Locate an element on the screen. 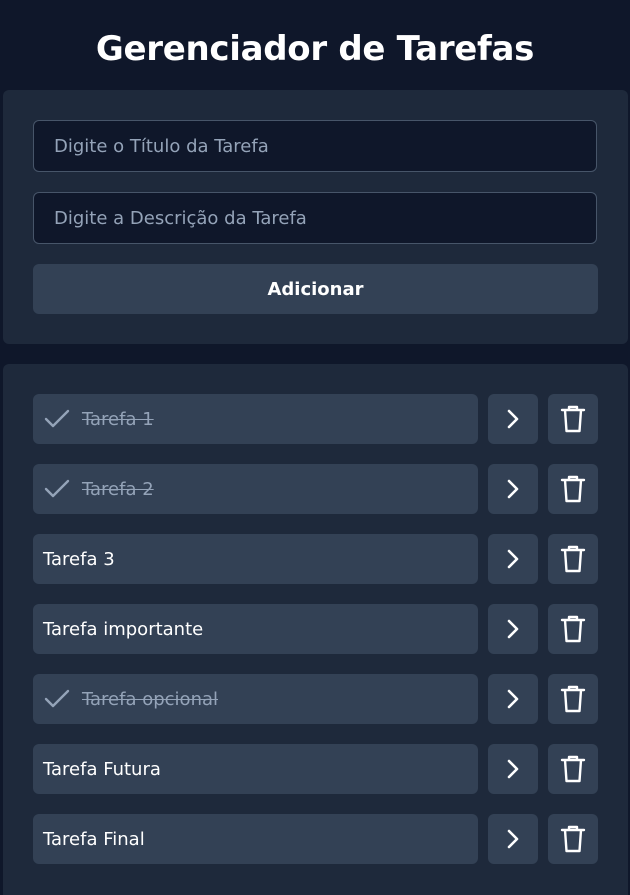 The width and height of the screenshot is (630, 895). task-label: Tarefa Futura is located at coordinates (102, 769).